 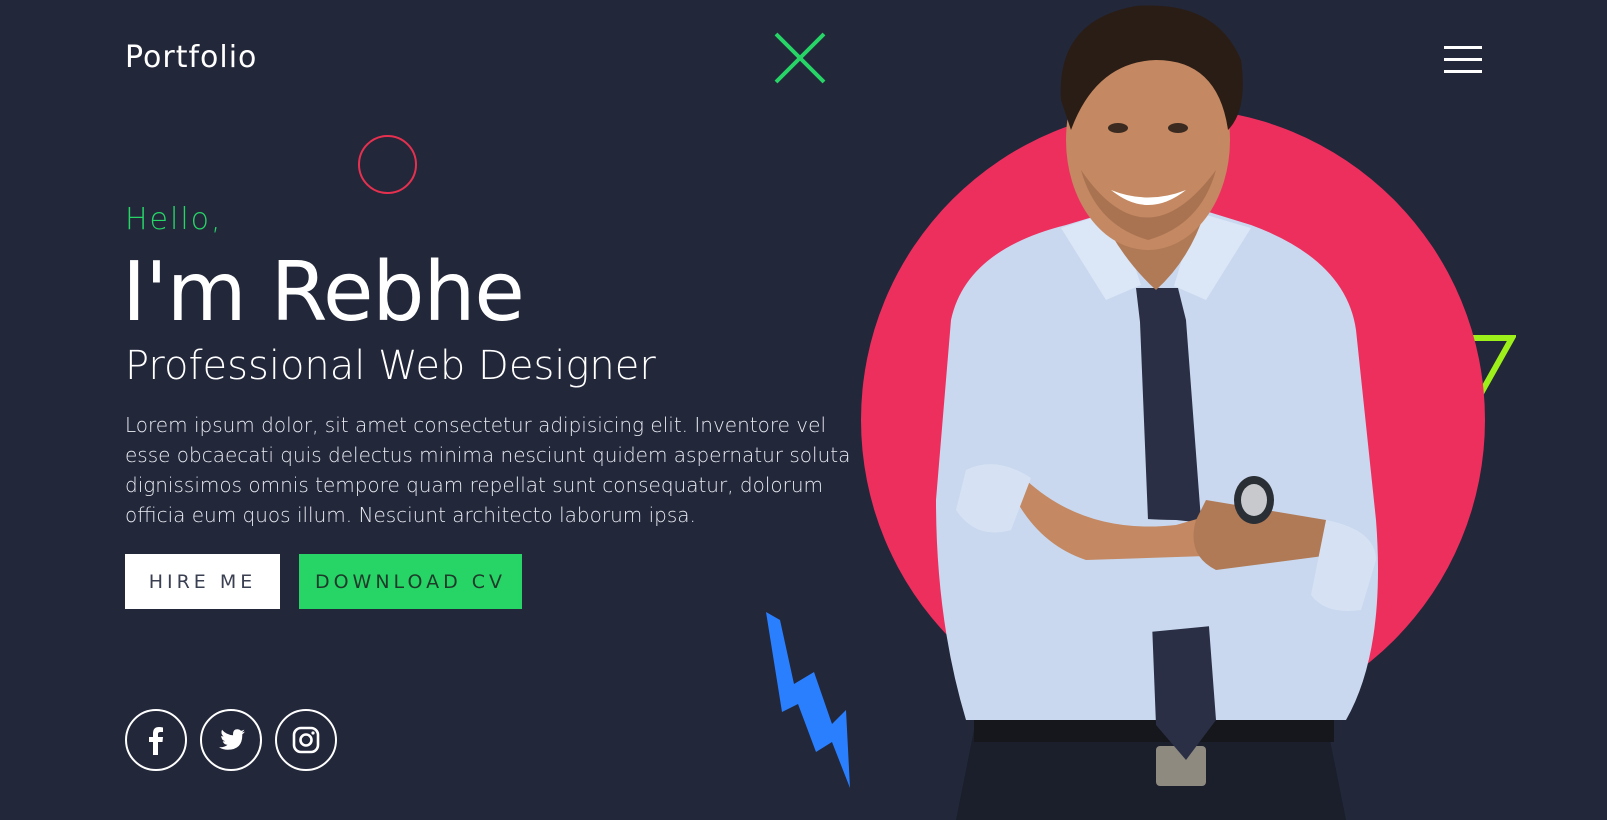 I want to click on twitter-glyph, so click(x=232, y=739).